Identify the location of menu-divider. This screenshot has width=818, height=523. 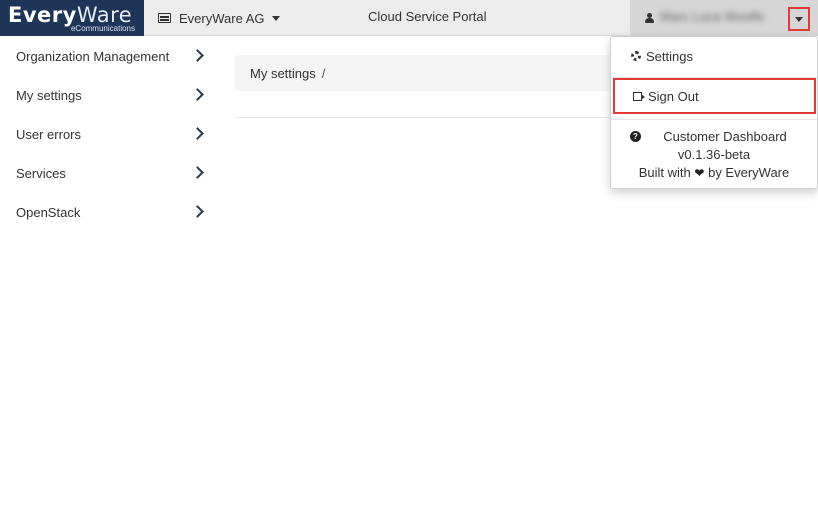
(714, 119).